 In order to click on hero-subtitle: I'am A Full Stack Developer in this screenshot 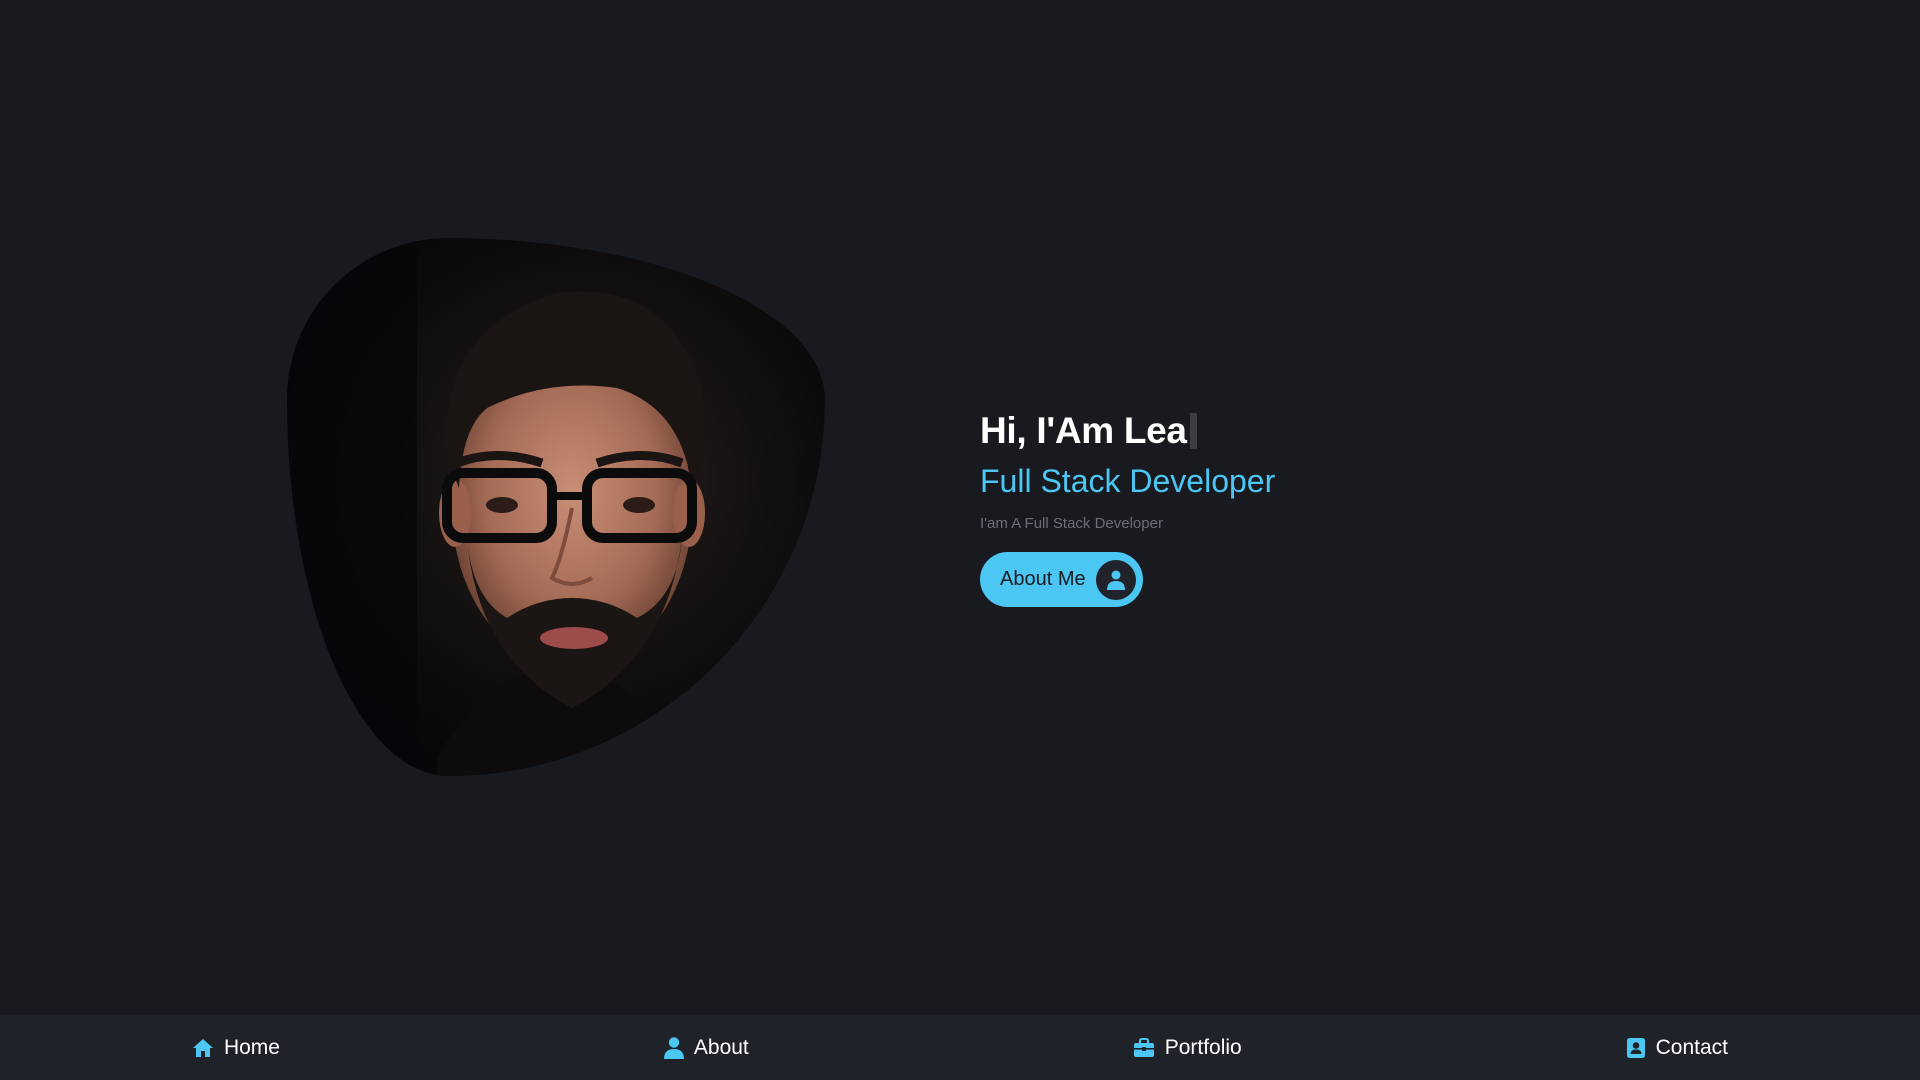, I will do `click(1071, 523)`.